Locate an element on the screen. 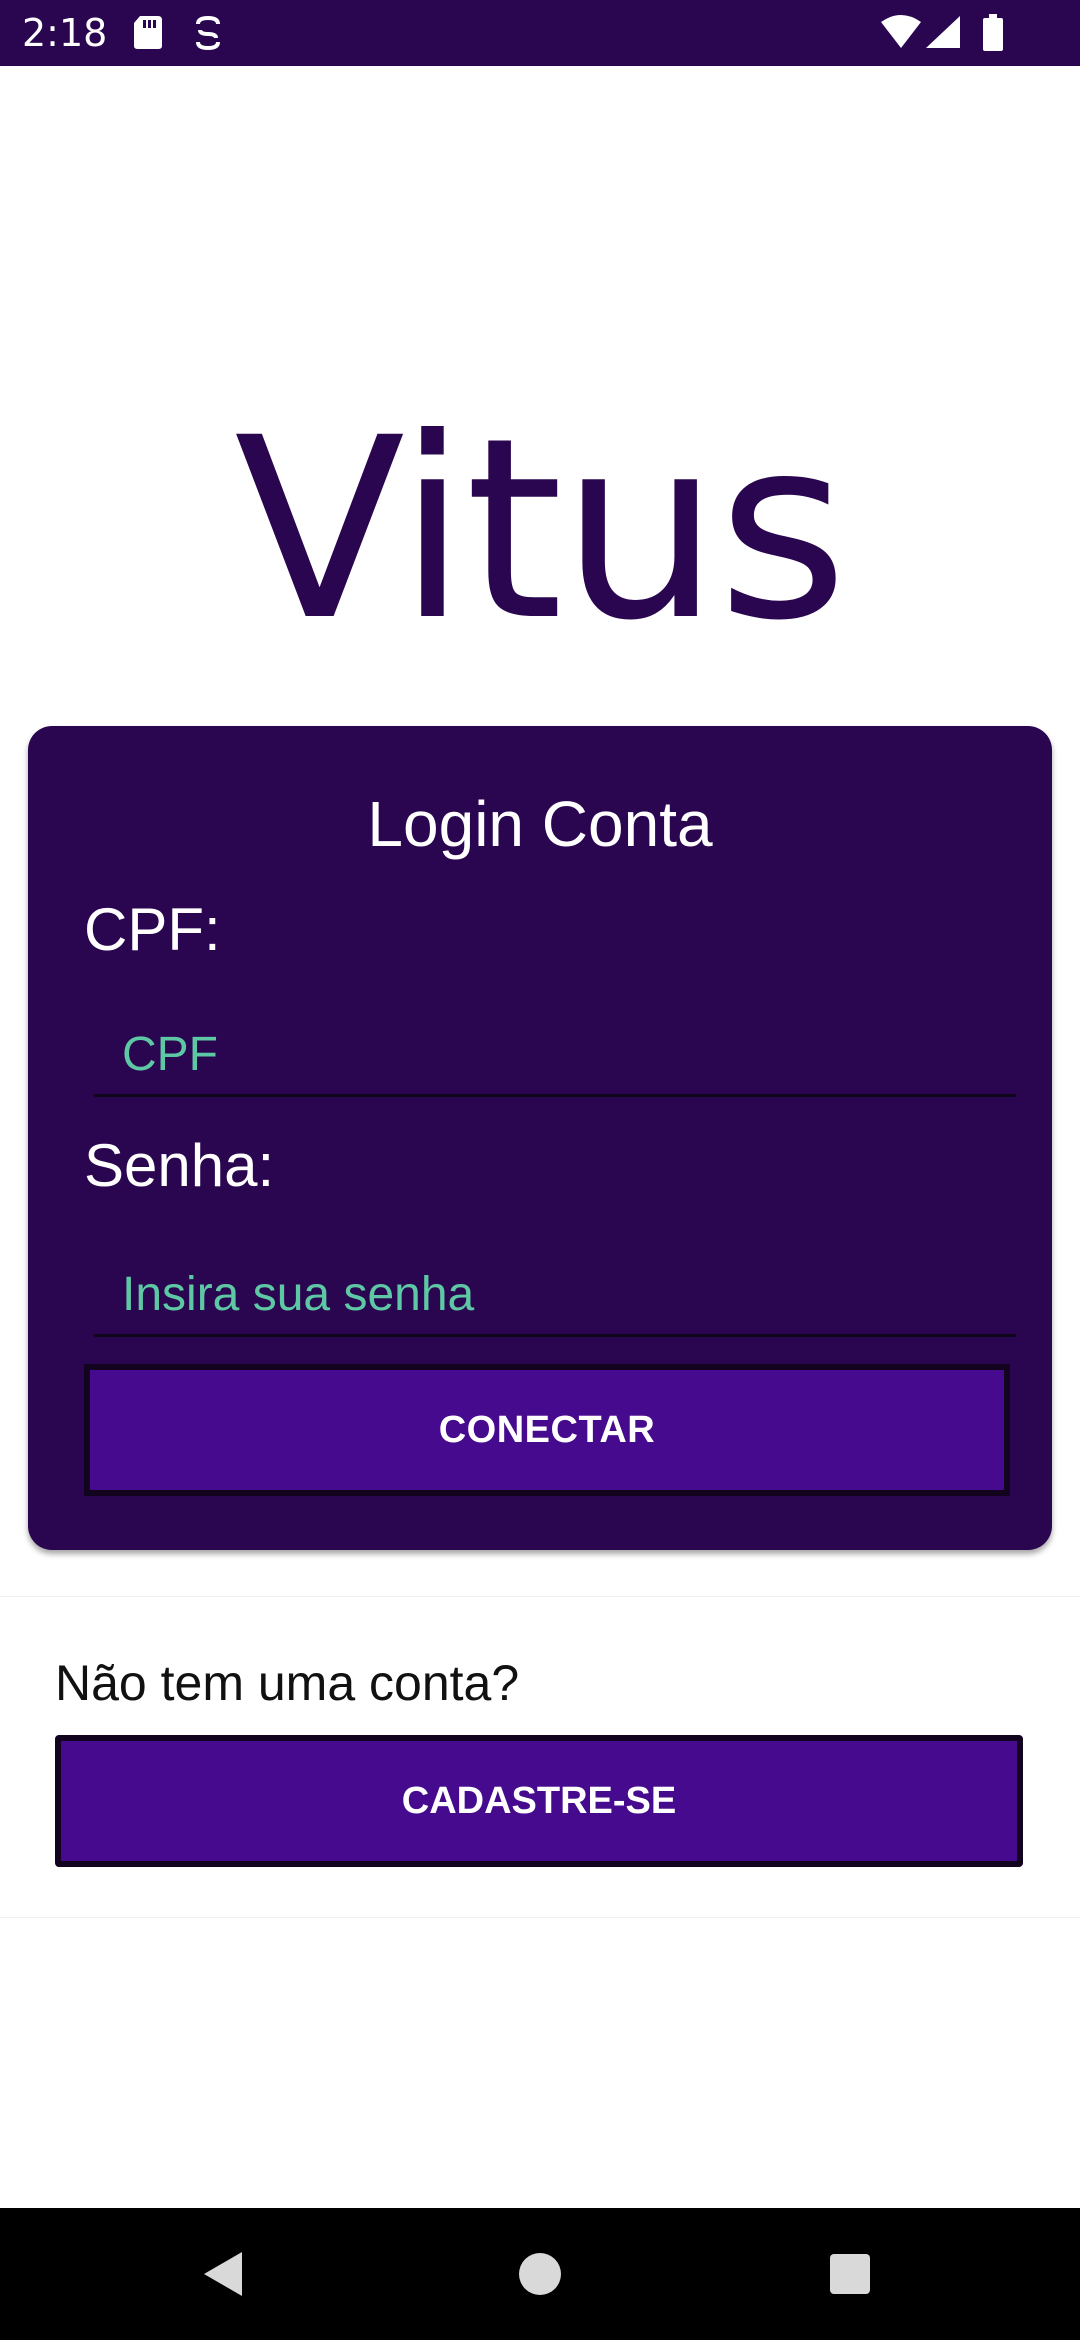 The height and width of the screenshot is (2340, 1080). battery-icon is located at coordinates (993, 35).